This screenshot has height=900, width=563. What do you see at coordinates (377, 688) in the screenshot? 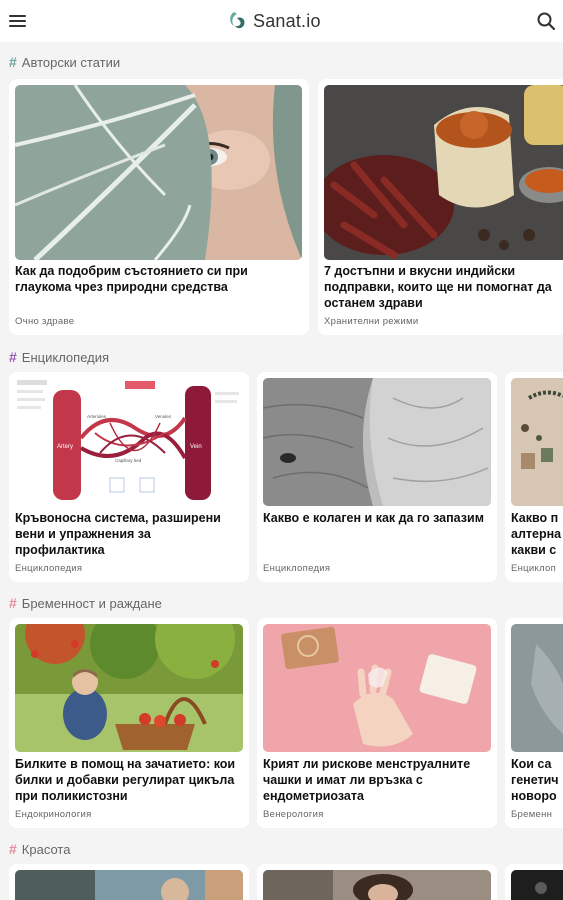
I see `article-image-menstrual-cup` at bounding box center [377, 688].